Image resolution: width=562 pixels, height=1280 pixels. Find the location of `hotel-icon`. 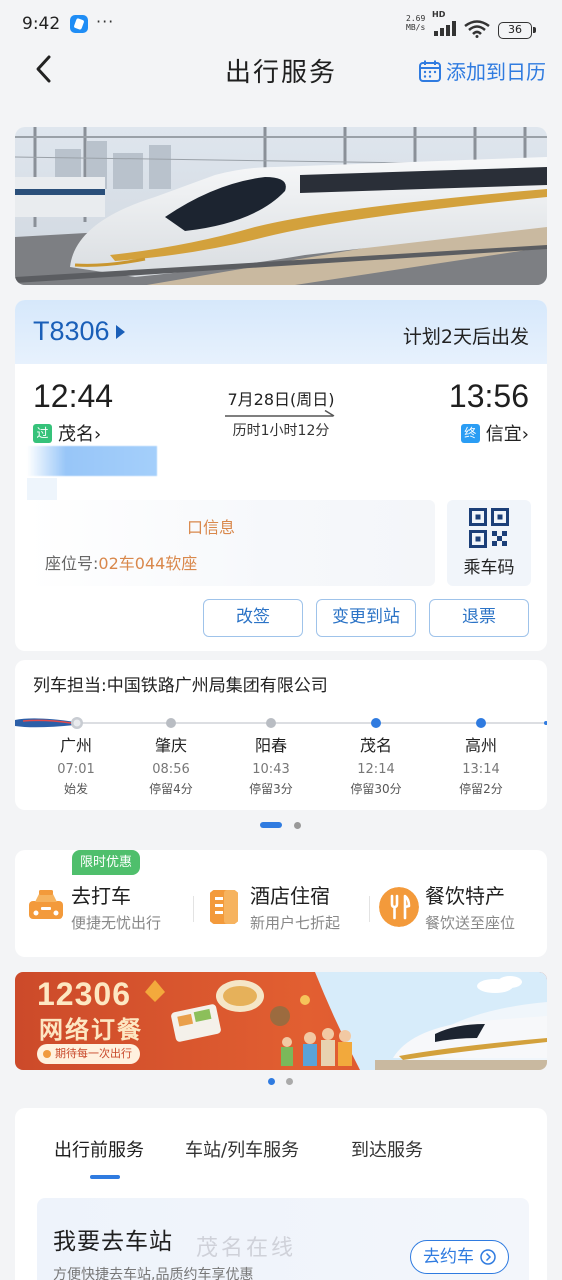

hotel-icon is located at coordinates (224, 907).